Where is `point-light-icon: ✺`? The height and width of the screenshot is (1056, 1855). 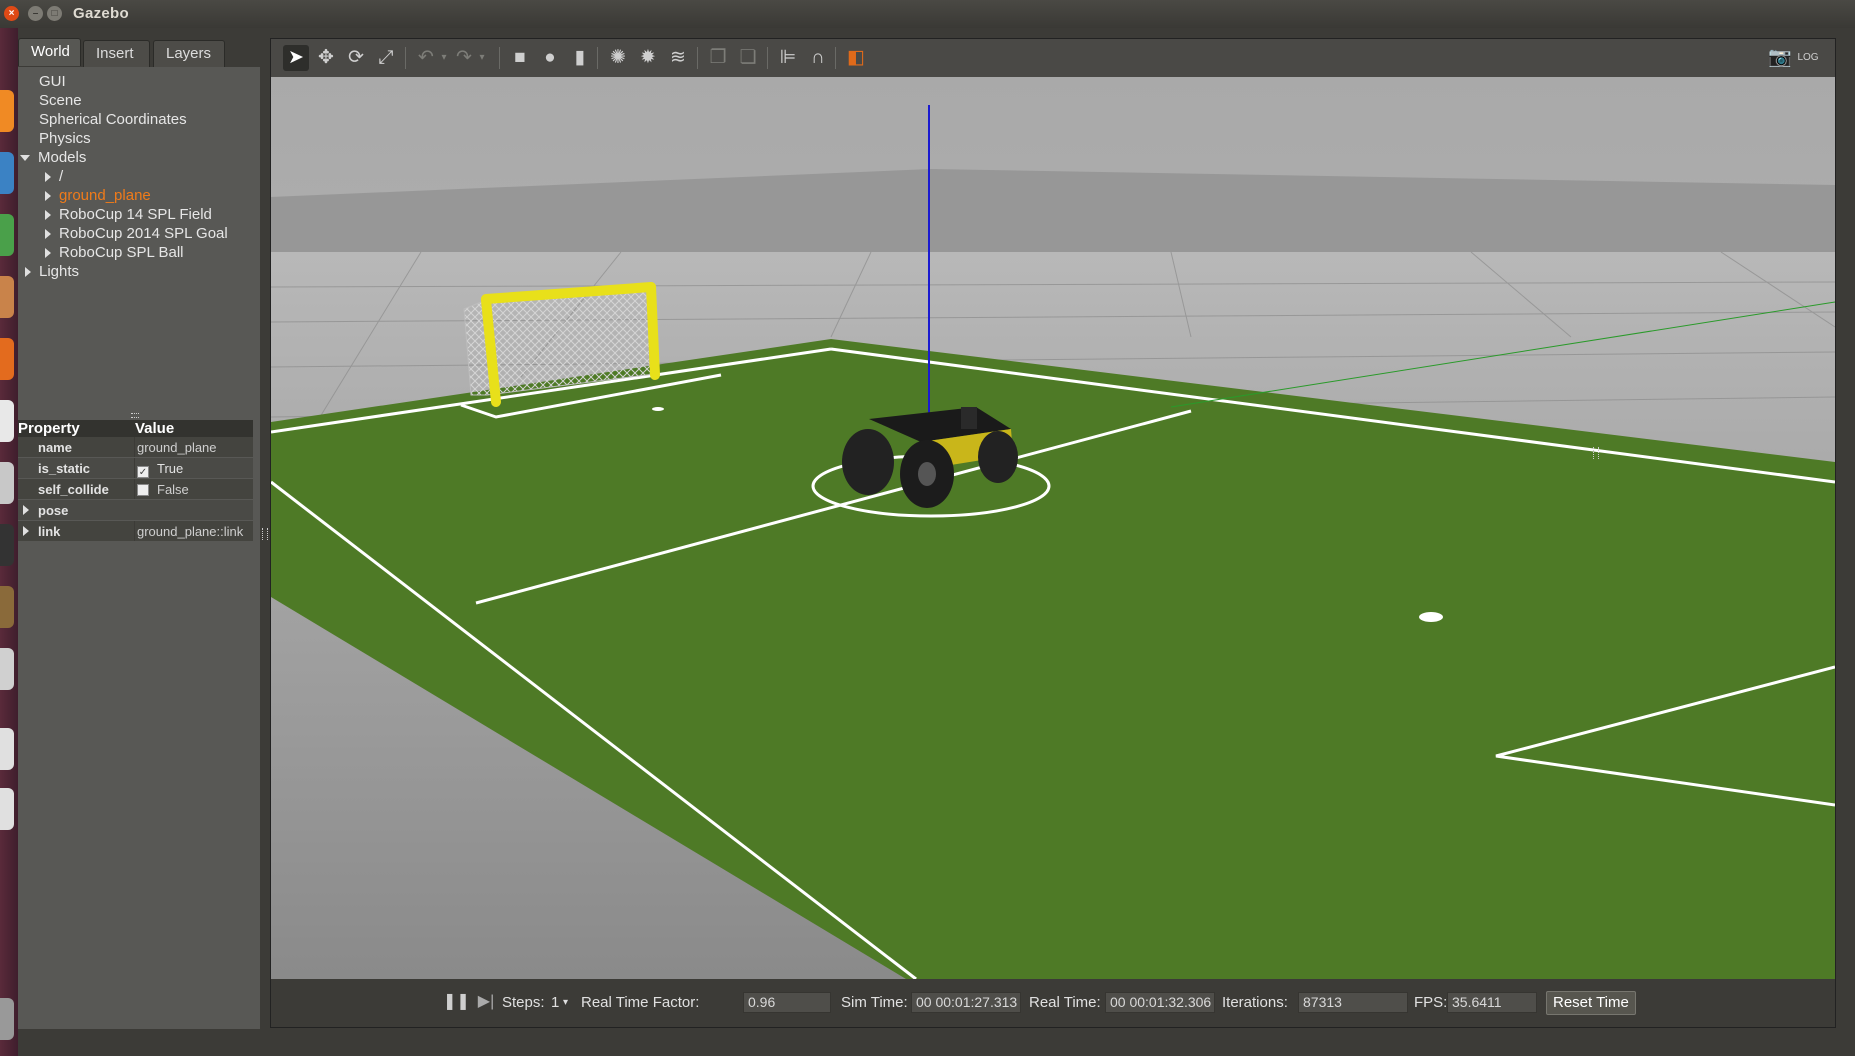
point-light-icon: ✺ is located at coordinates (618, 58).